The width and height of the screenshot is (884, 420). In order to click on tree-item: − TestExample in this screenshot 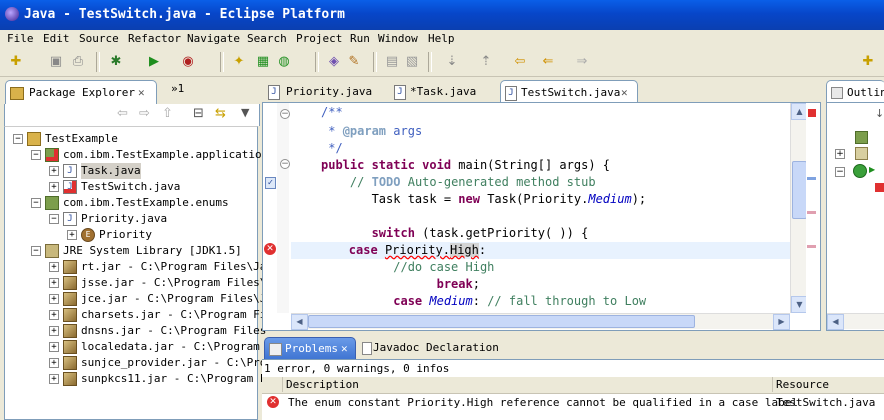, I will do `click(130, 139)`.